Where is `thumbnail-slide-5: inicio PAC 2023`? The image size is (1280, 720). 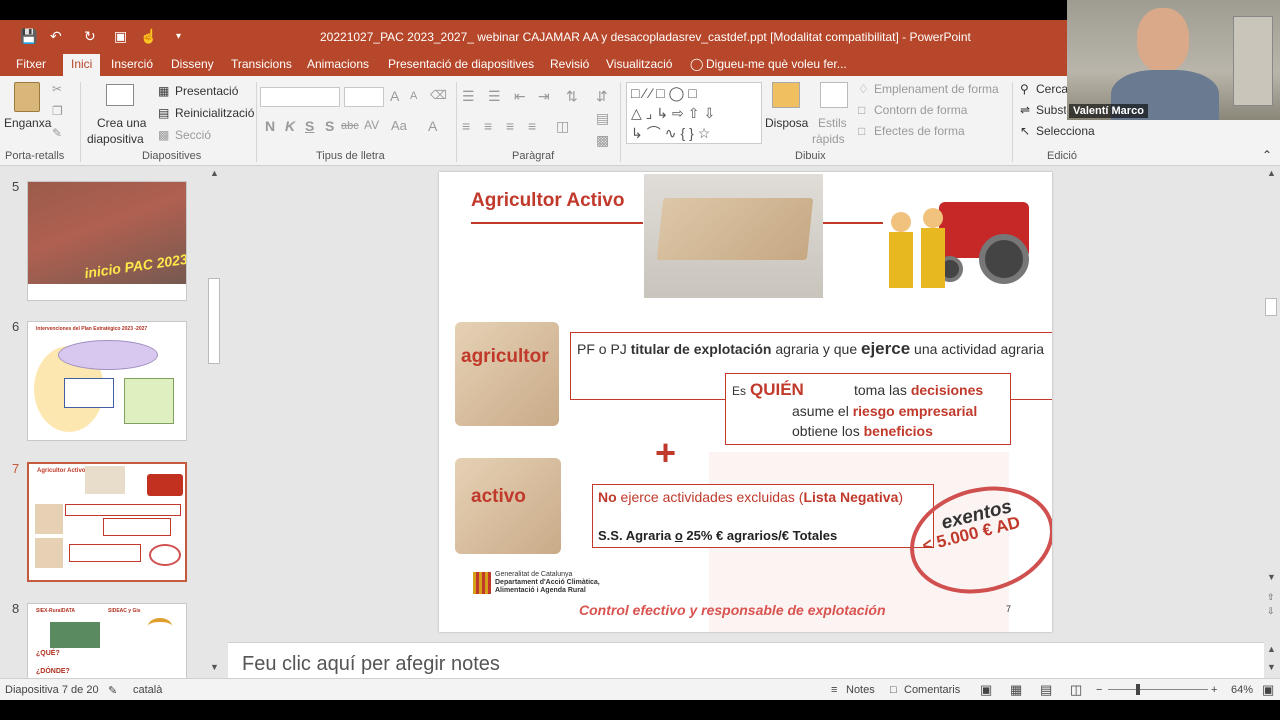 thumbnail-slide-5: inicio PAC 2023 is located at coordinates (107, 241).